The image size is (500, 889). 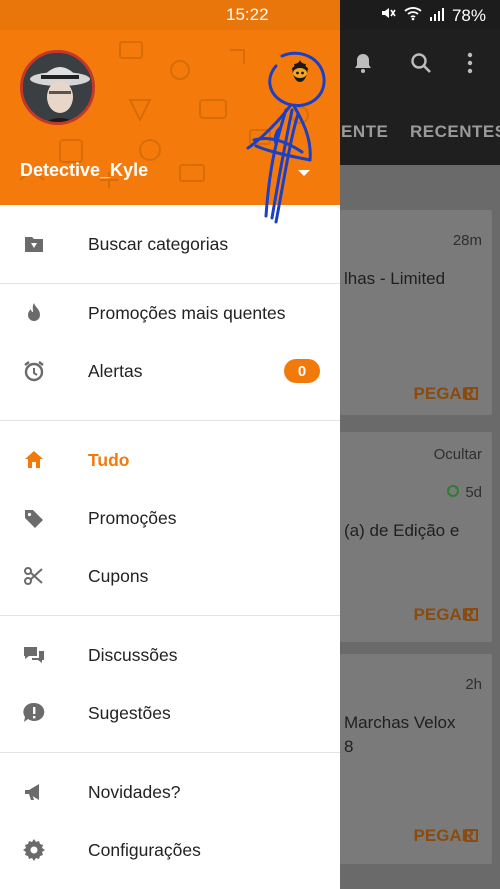 I want to click on status-bar: 15:22 78%, so click(x=250, y=15).